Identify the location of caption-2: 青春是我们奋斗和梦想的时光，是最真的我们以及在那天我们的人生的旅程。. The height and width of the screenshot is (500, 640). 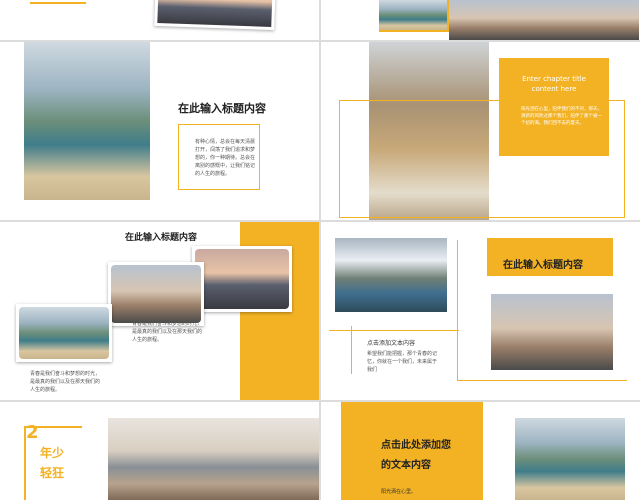
(65, 382).